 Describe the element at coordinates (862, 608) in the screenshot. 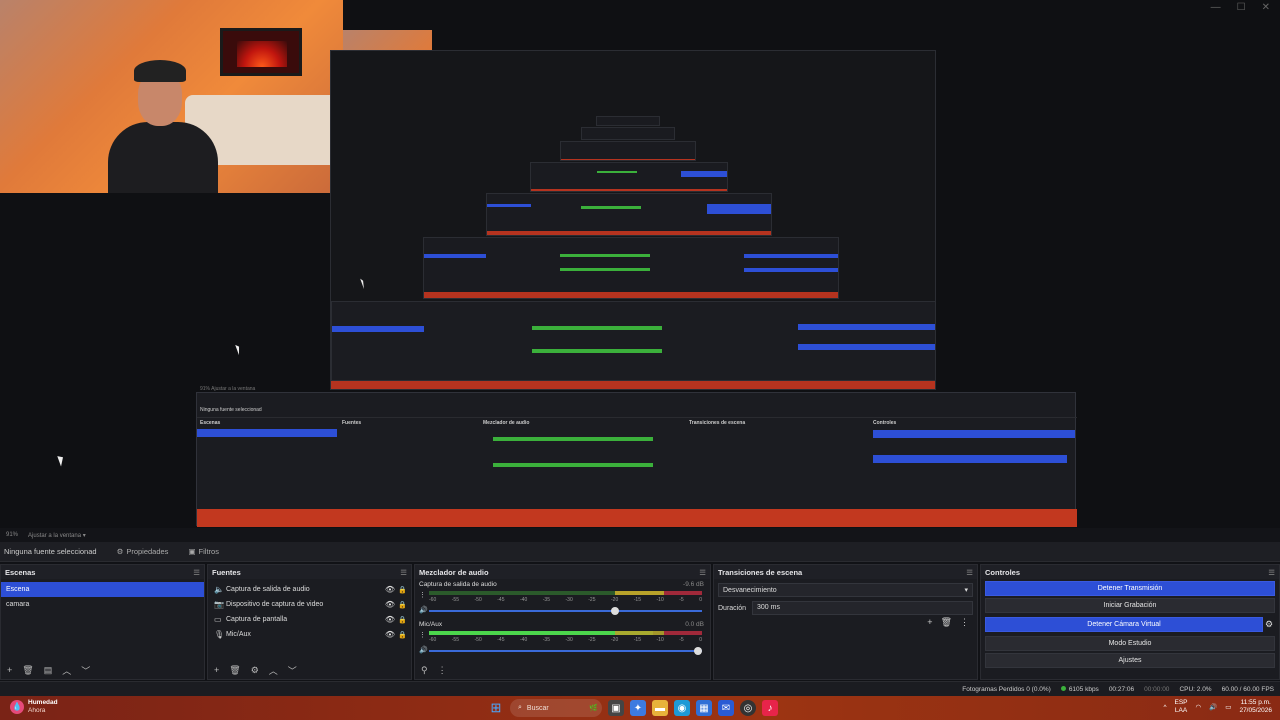

I see `duration-input: 300 ms` at that location.